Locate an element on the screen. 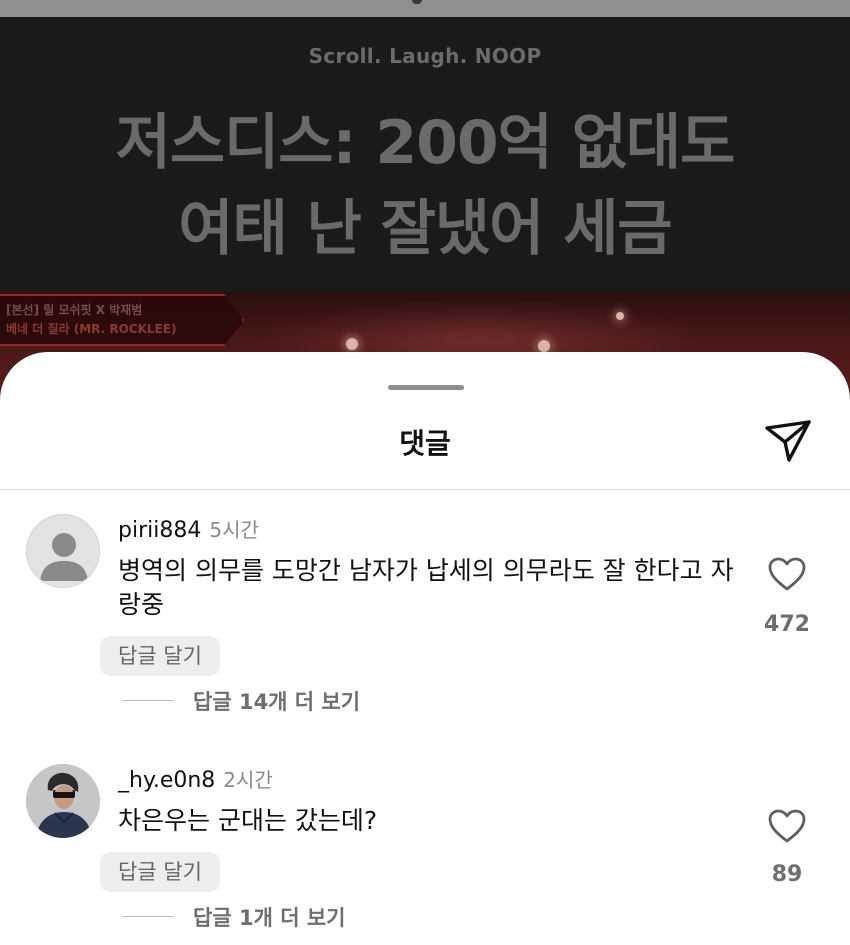 Image resolution: width=850 pixels, height=945 pixels. comment-time: 5시간 is located at coordinates (234, 530).